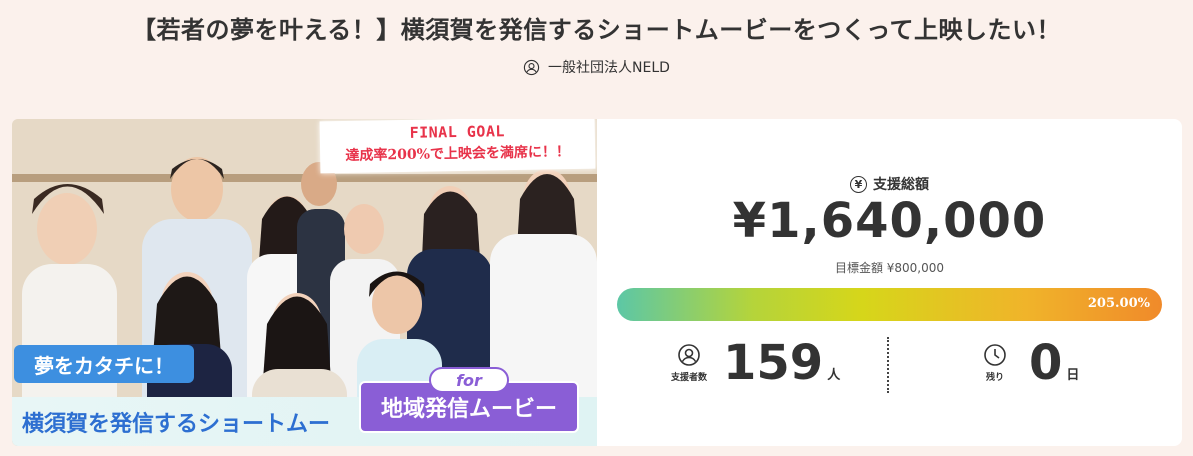 The height and width of the screenshot is (456, 1193). What do you see at coordinates (995, 355) in the screenshot?
I see `clock-icon` at bounding box center [995, 355].